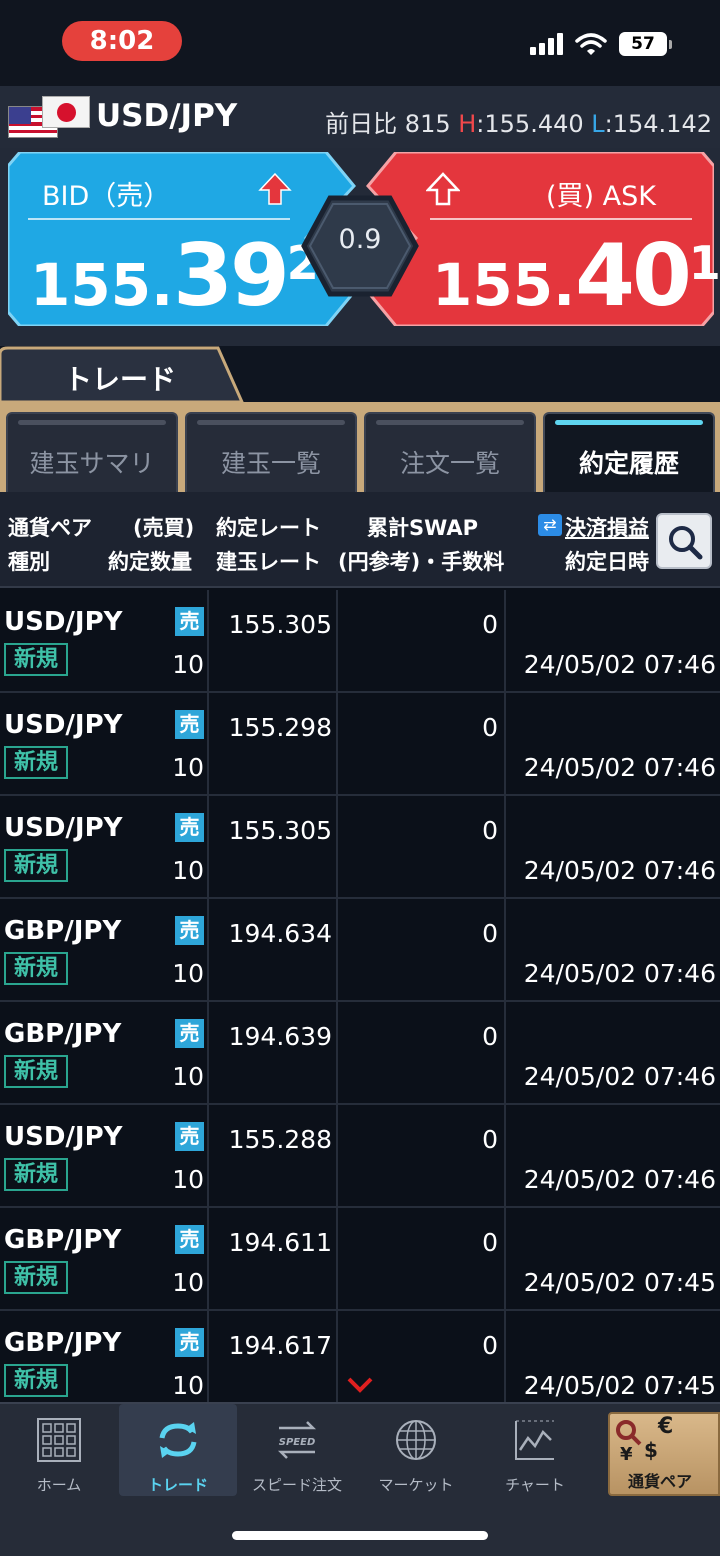 The width and height of the screenshot is (720, 1556). What do you see at coordinates (422, 528) in the screenshot?
I see `col-swap: 累計SWAP` at bounding box center [422, 528].